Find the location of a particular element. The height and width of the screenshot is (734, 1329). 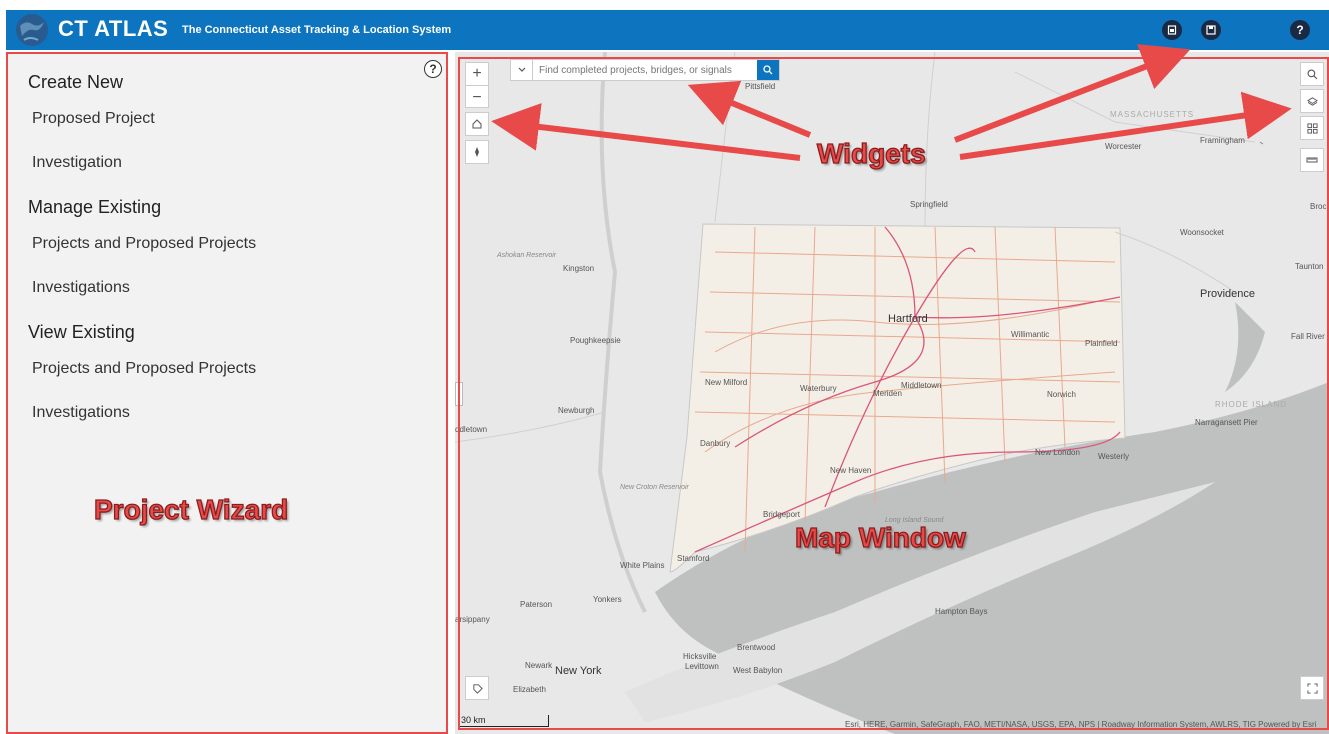

report-button is located at coordinates (1172, 30).